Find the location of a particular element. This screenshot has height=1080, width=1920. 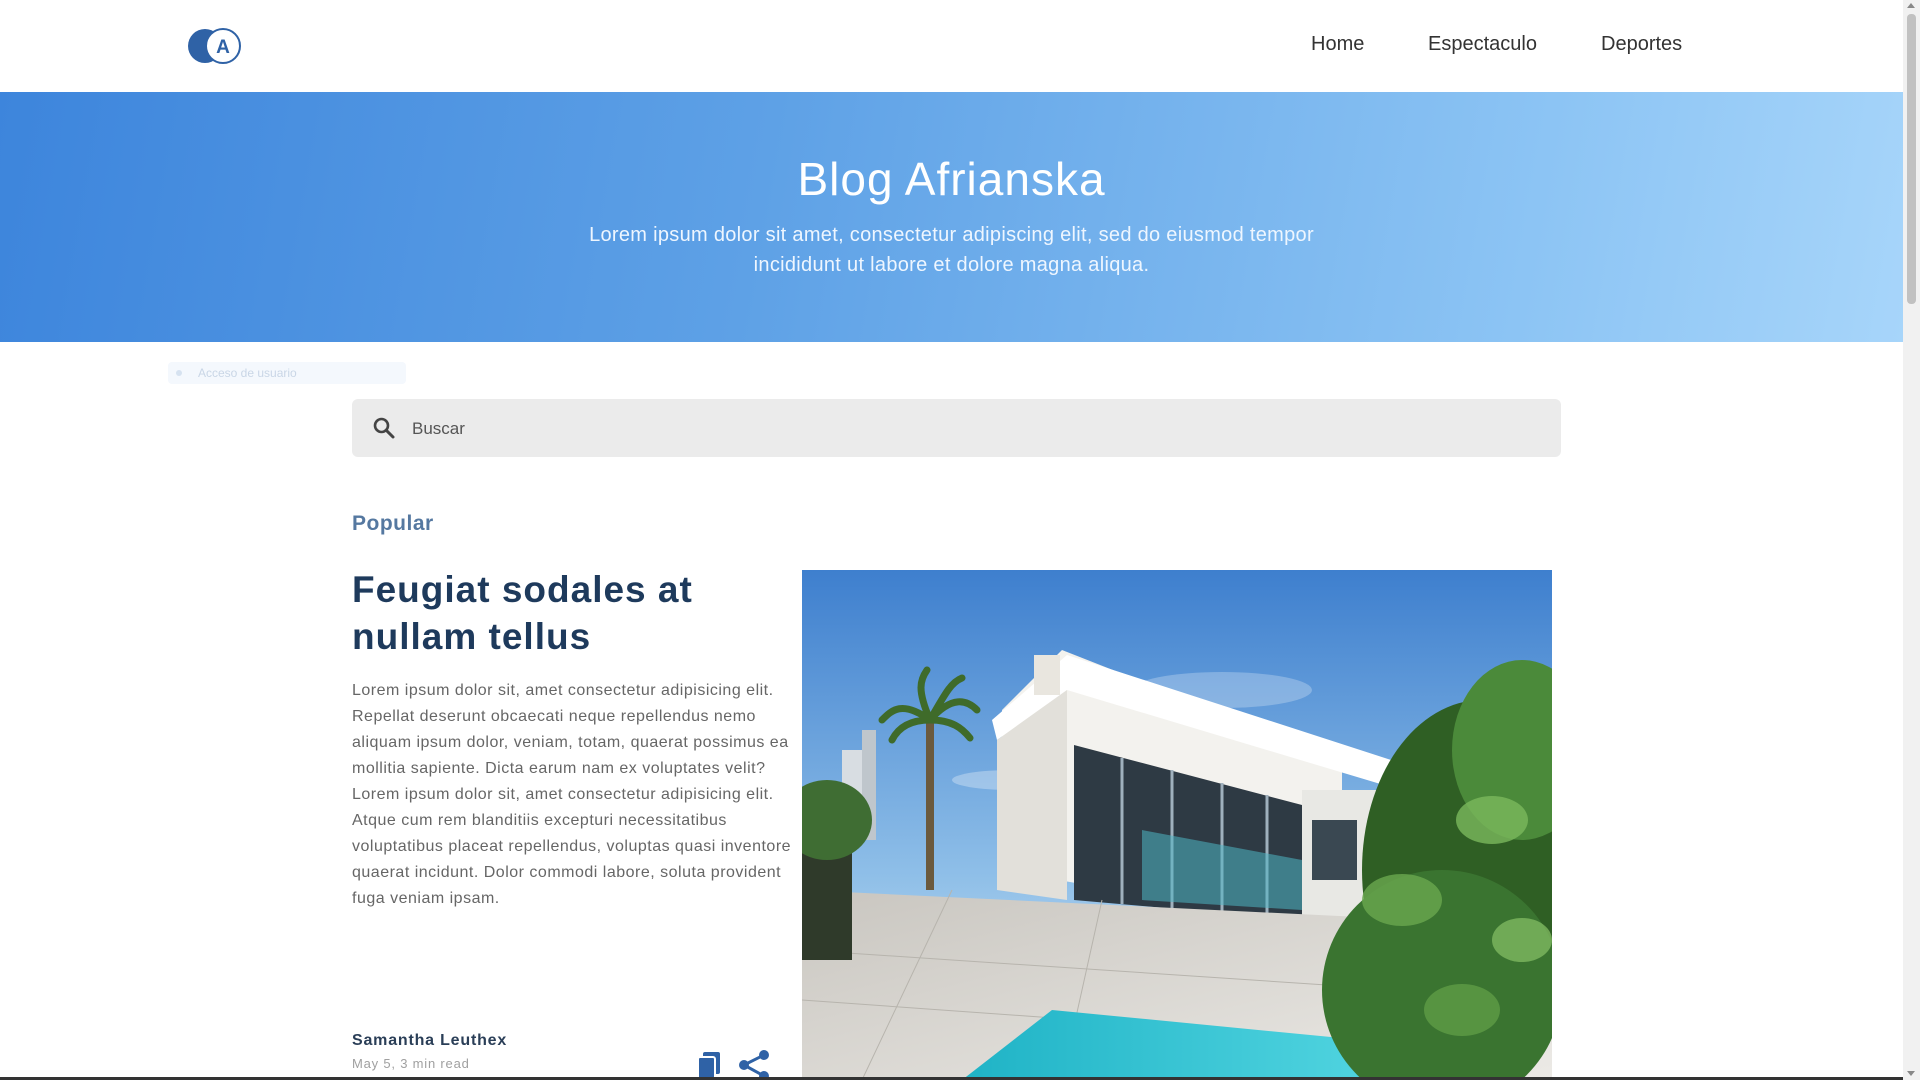

hint-text: Acceso de usuario is located at coordinates (247, 373).